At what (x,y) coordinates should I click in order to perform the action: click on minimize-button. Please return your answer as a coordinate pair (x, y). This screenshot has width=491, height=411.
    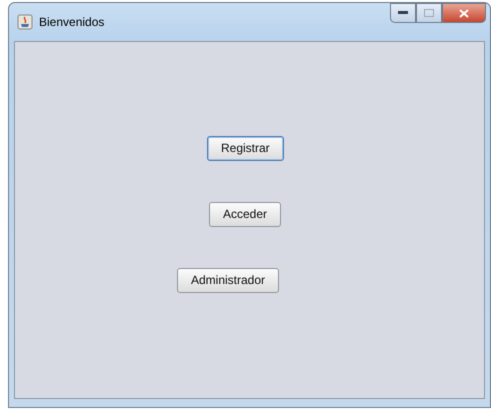
    Looking at the image, I should click on (403, 13).